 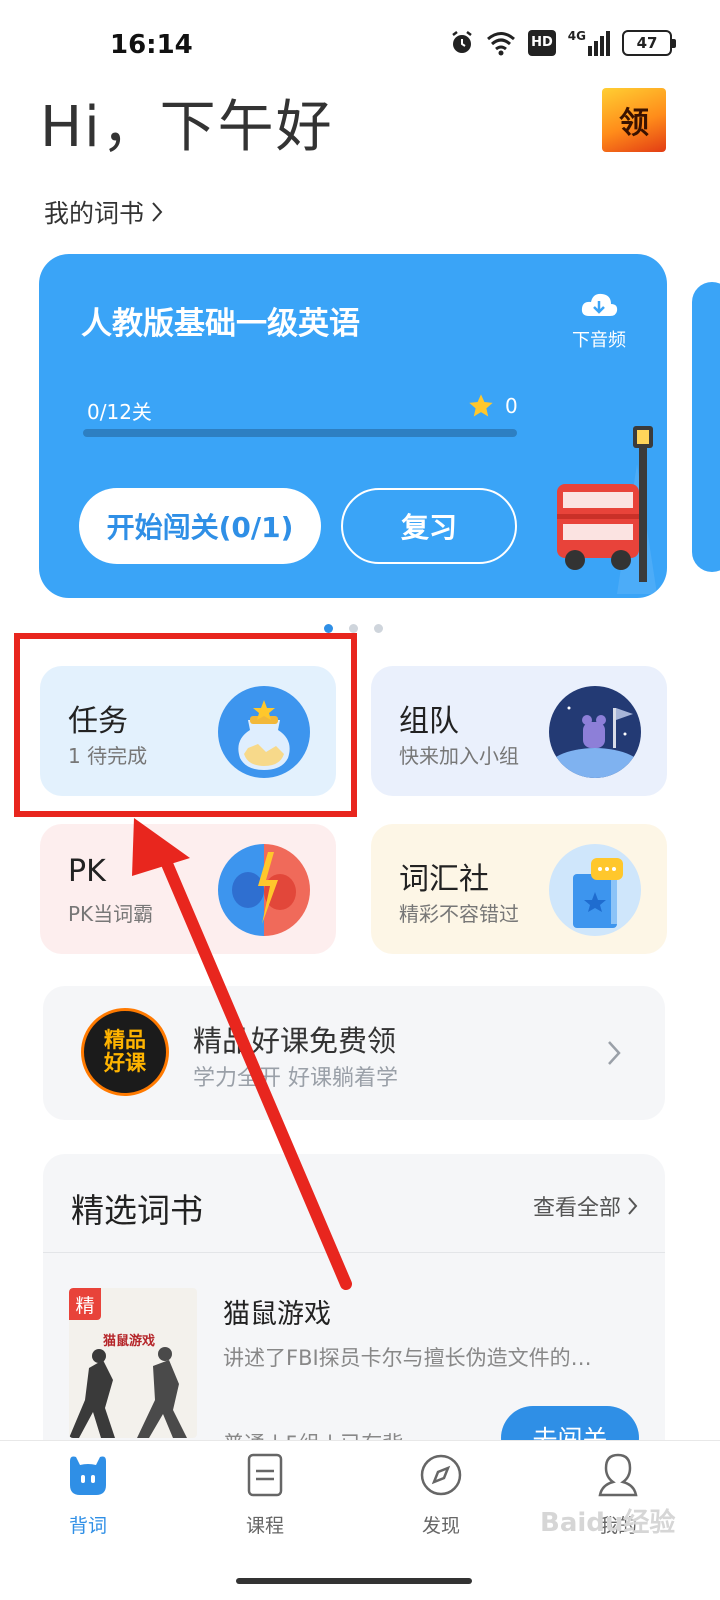 I want to click on vocab-club-tile: 词汇社 精彩不容错过, so click(x=519, y=889).